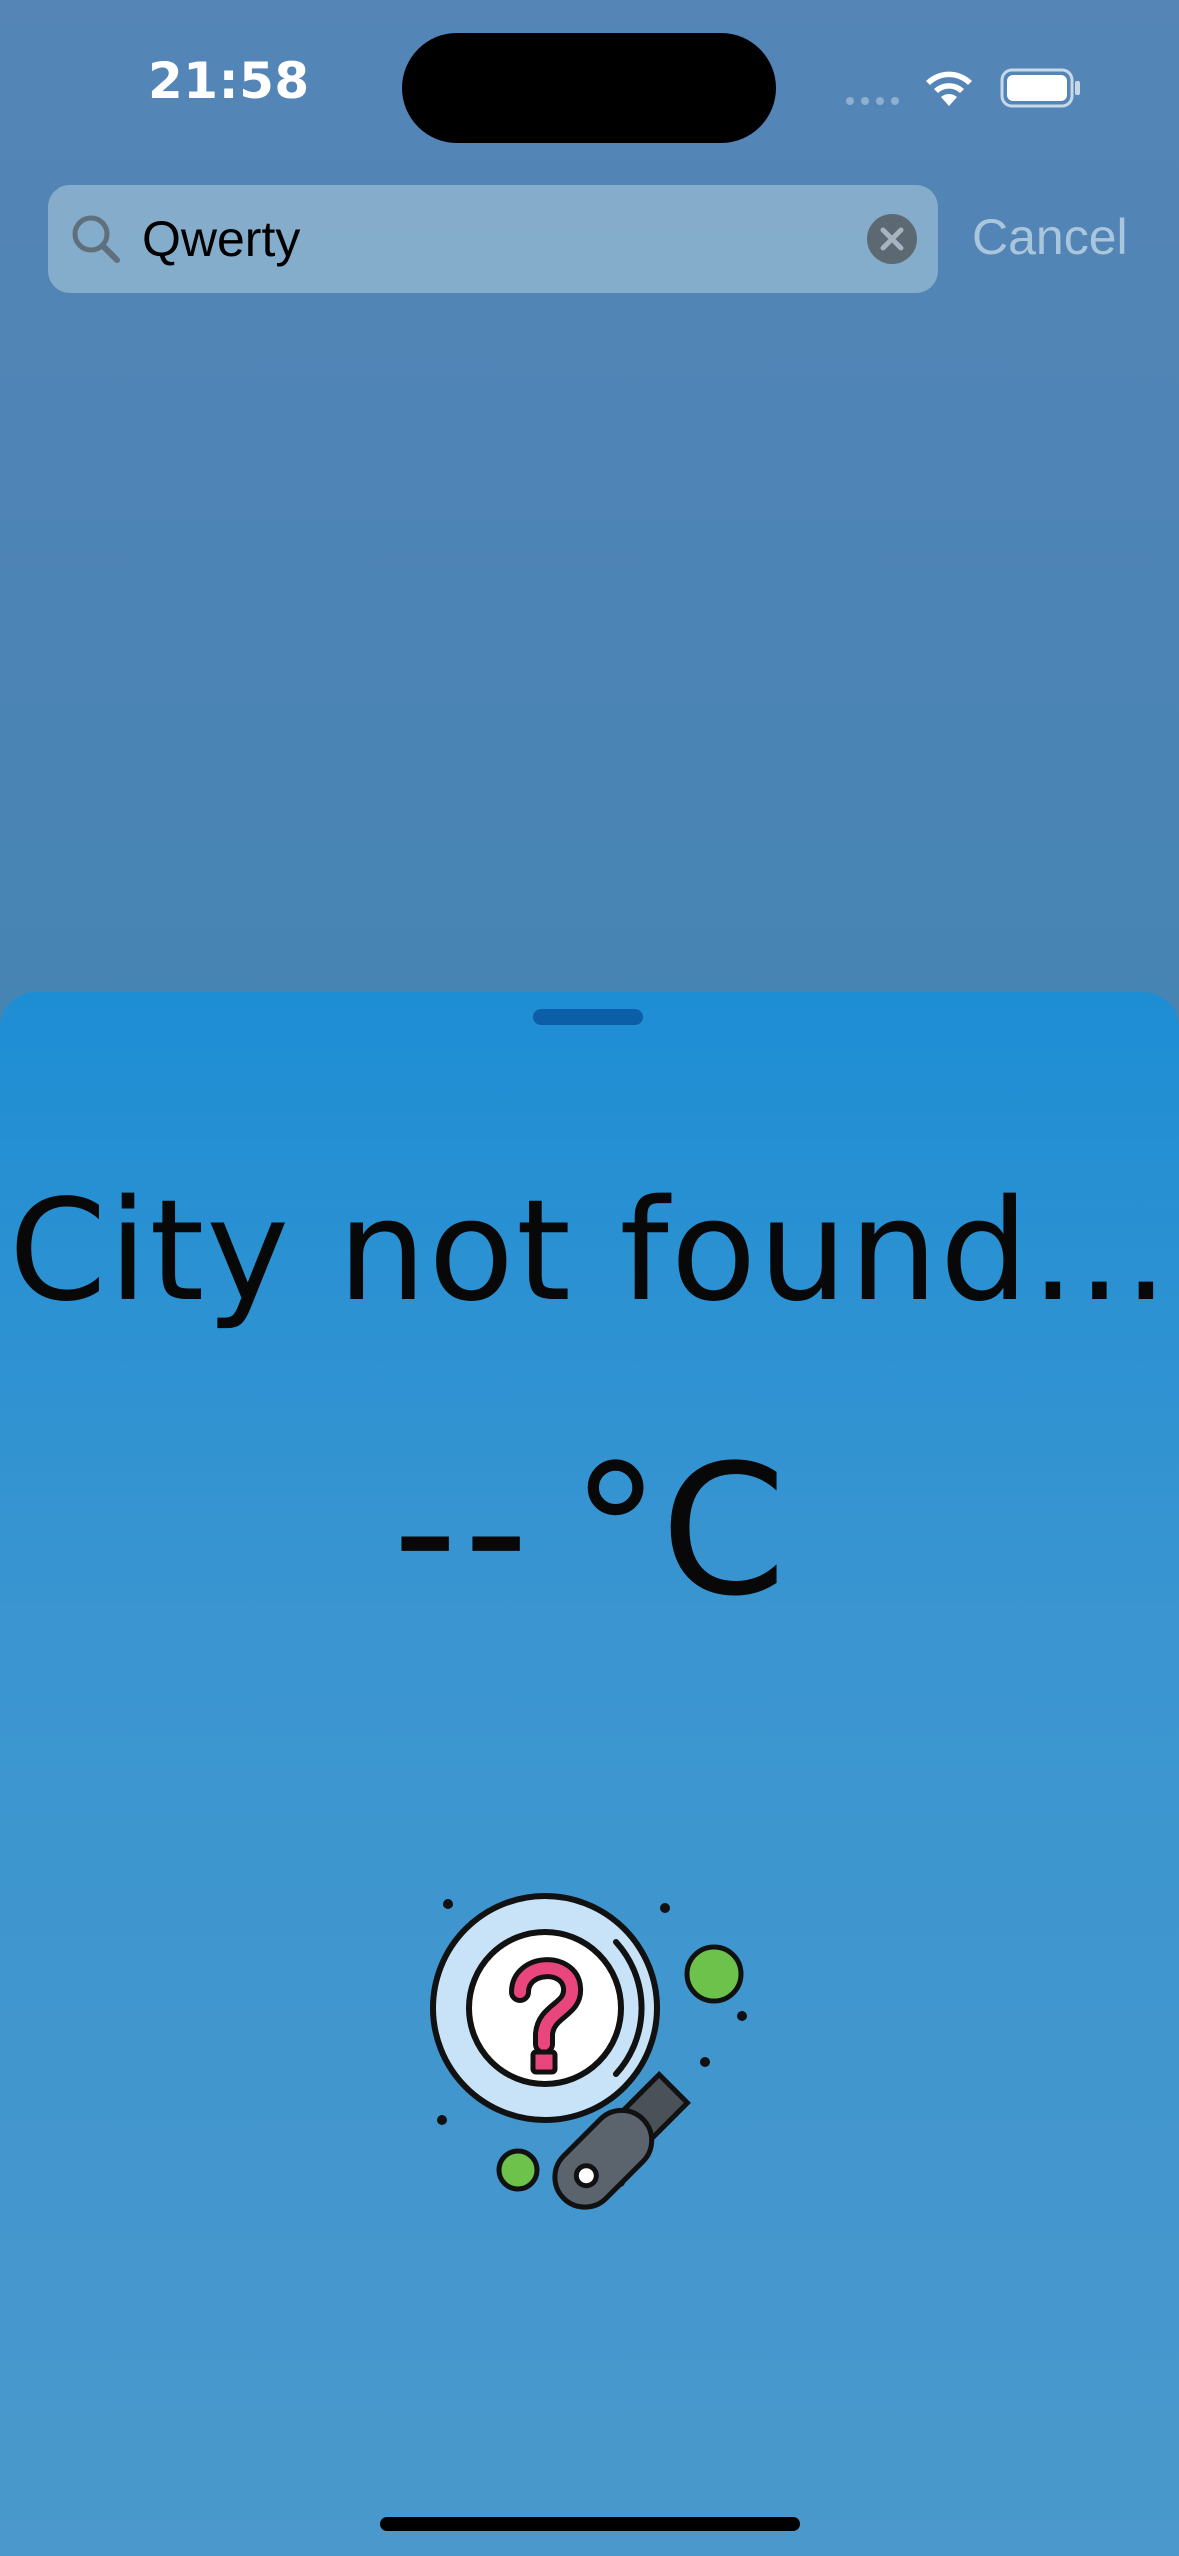 The image size is (1179, 2556). Describe the element at coordinates (1040, 88) in the screenshot. I see `battery-icon` at that location.